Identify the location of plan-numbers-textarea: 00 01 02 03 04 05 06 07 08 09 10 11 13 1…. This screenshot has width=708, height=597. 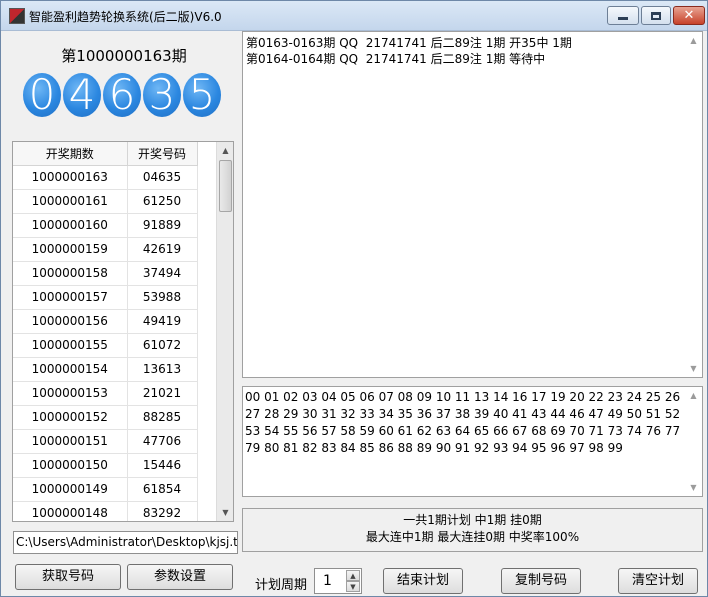
(472, 441).